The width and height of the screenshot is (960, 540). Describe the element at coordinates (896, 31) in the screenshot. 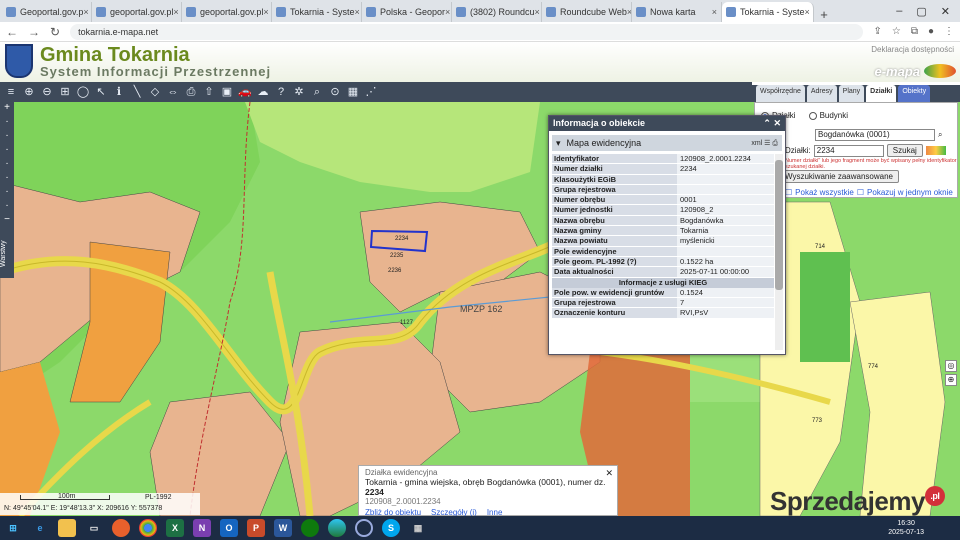

I see `bookmark-star-icon: ☆` at that location.